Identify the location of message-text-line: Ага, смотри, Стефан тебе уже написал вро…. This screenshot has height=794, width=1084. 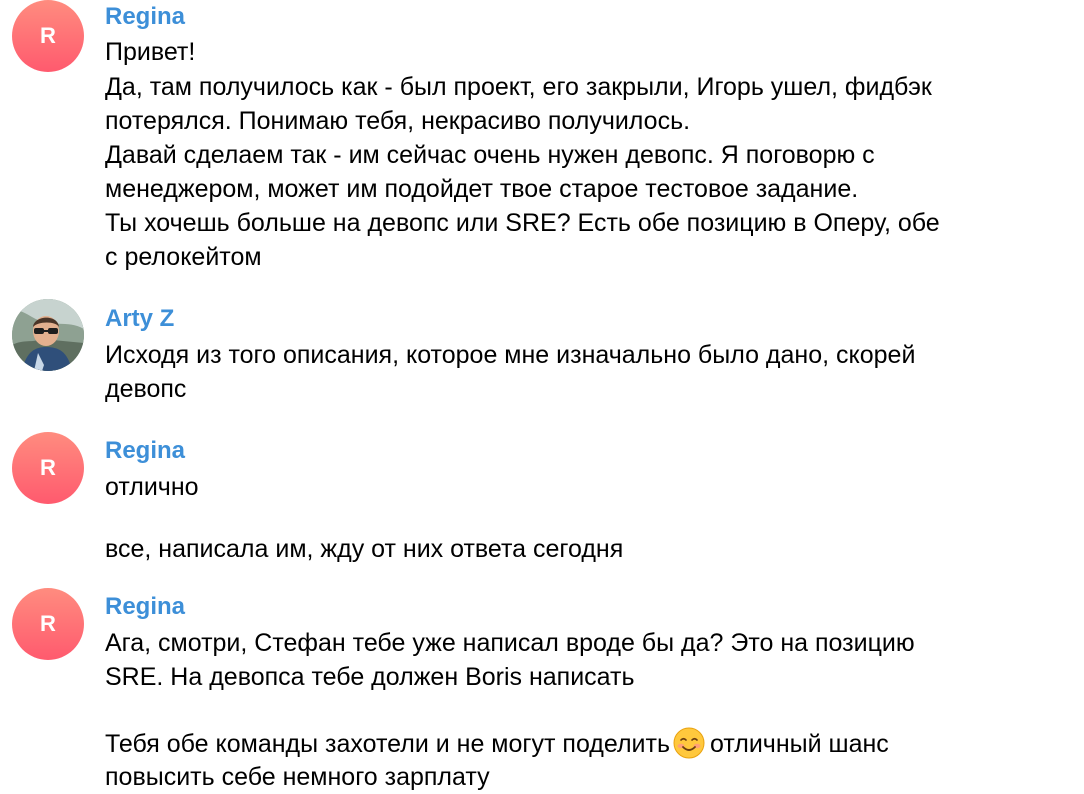
(510, 643).